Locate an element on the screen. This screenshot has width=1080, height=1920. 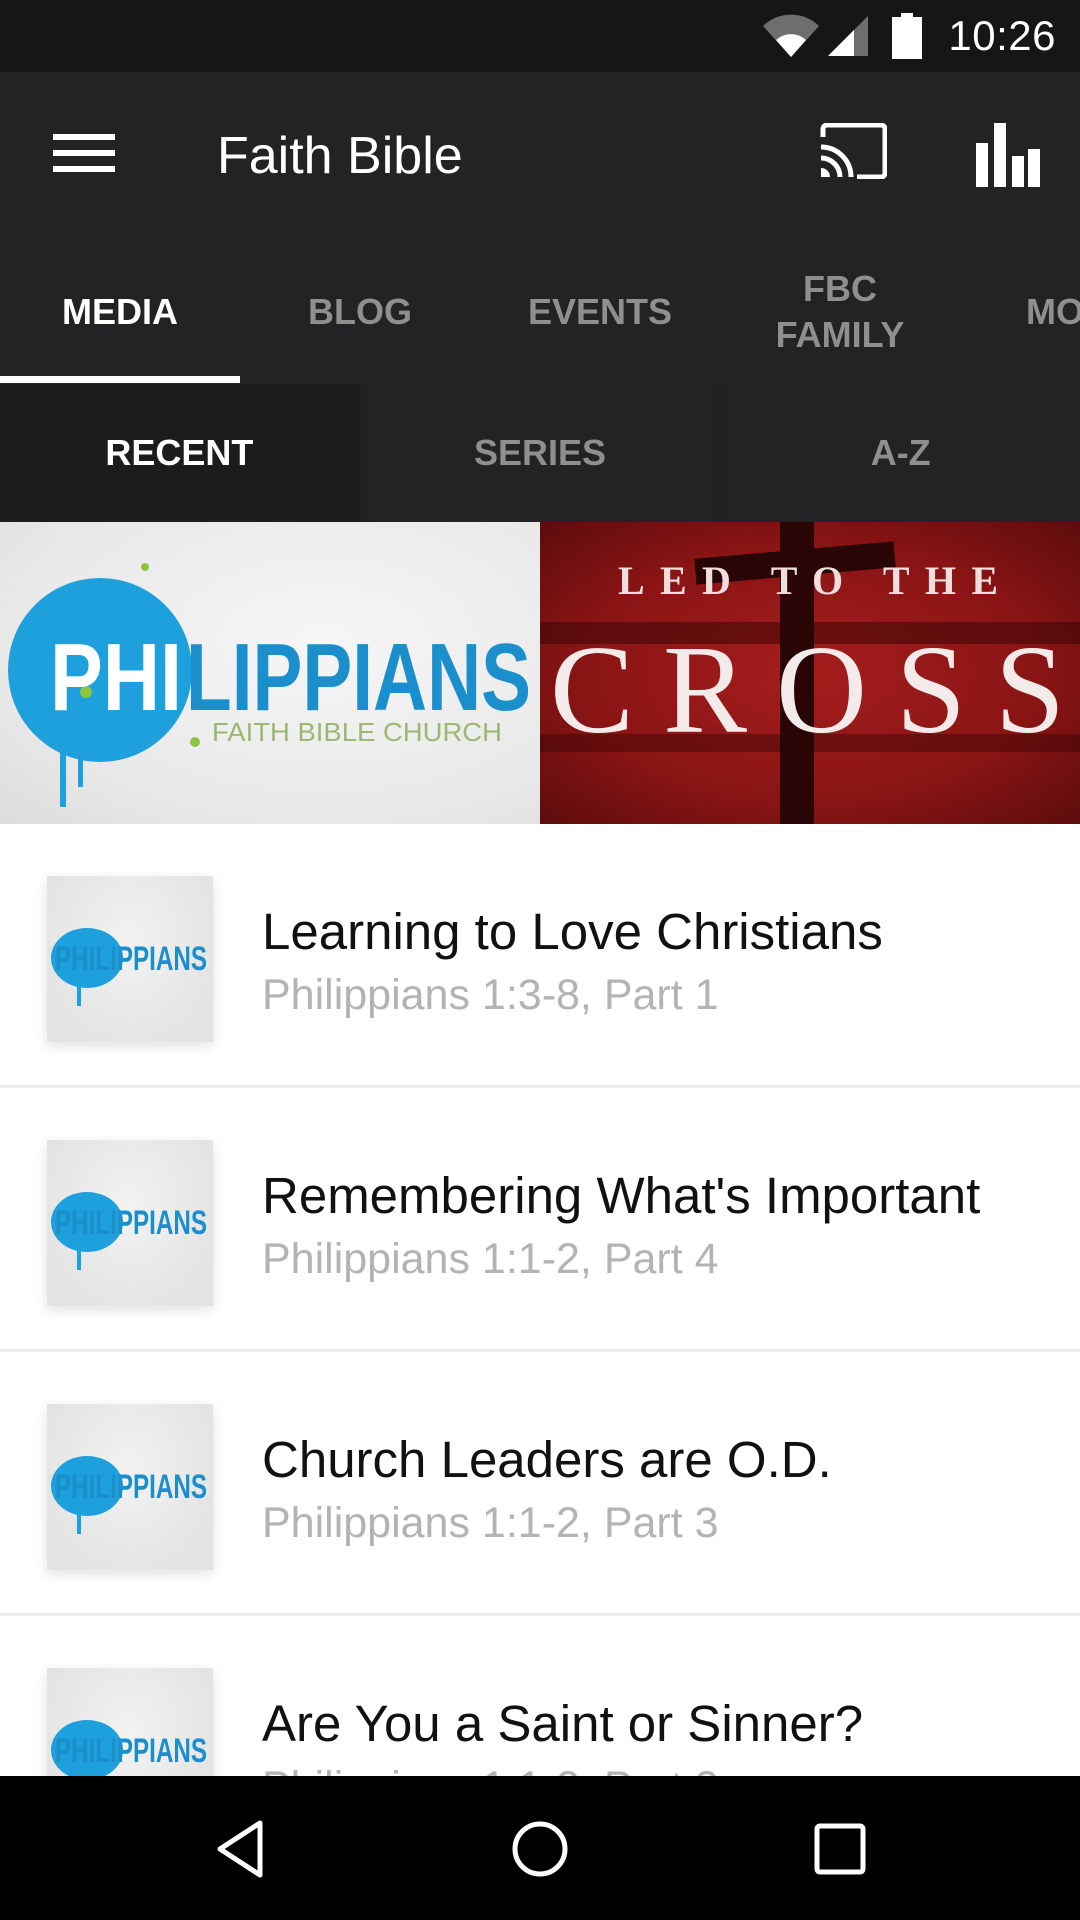
sermon-scripture: Philippians 1:3-8, Part 1 is located at coordinates (490, 995).